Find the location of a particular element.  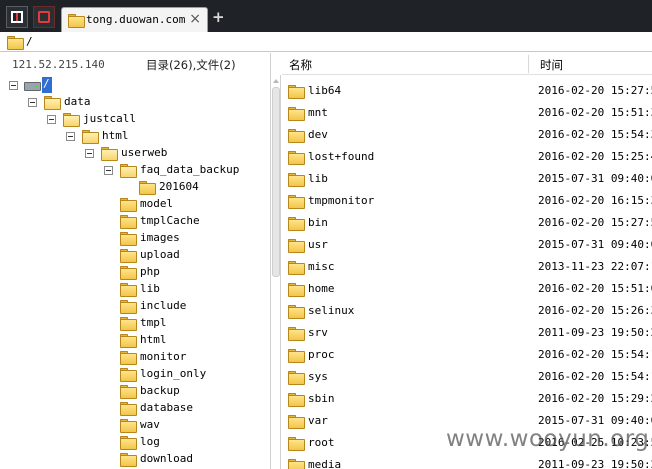

file-name: lib64 is located at coordinates (325, 90).